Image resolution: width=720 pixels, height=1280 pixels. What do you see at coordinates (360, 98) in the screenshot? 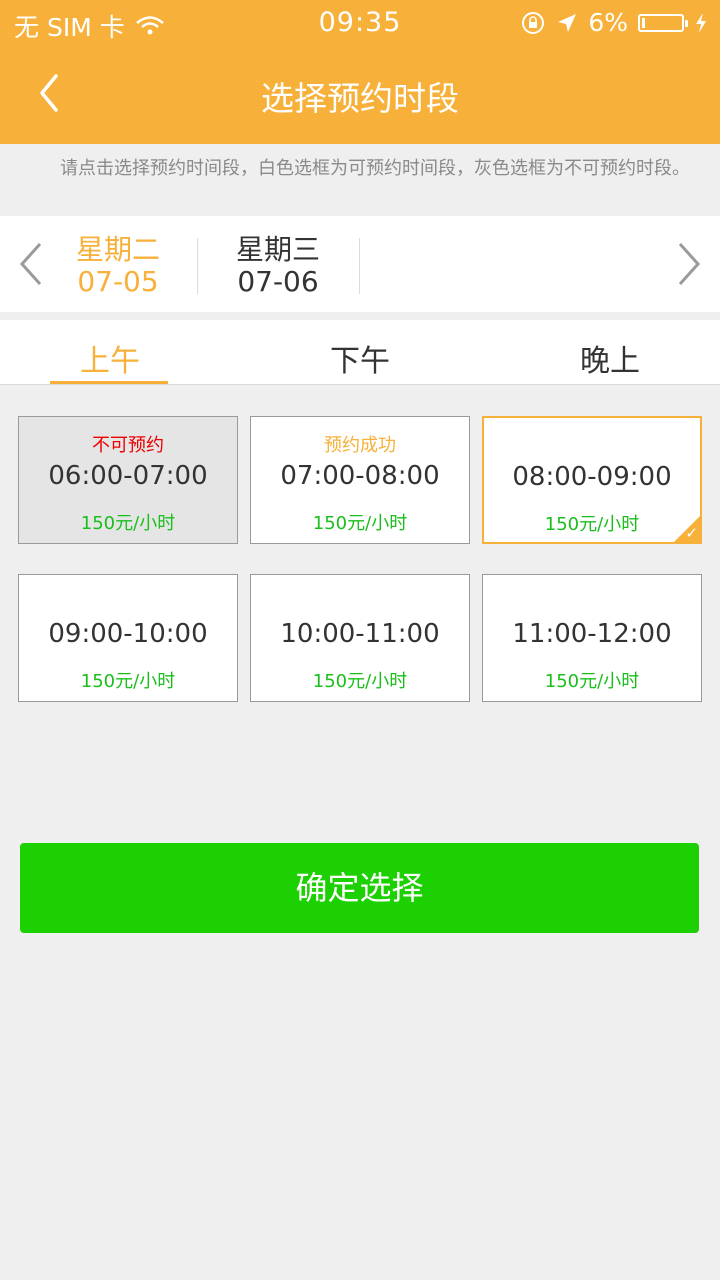
I see `page-title: 选择预约时段` at bounding box center [360, 98].